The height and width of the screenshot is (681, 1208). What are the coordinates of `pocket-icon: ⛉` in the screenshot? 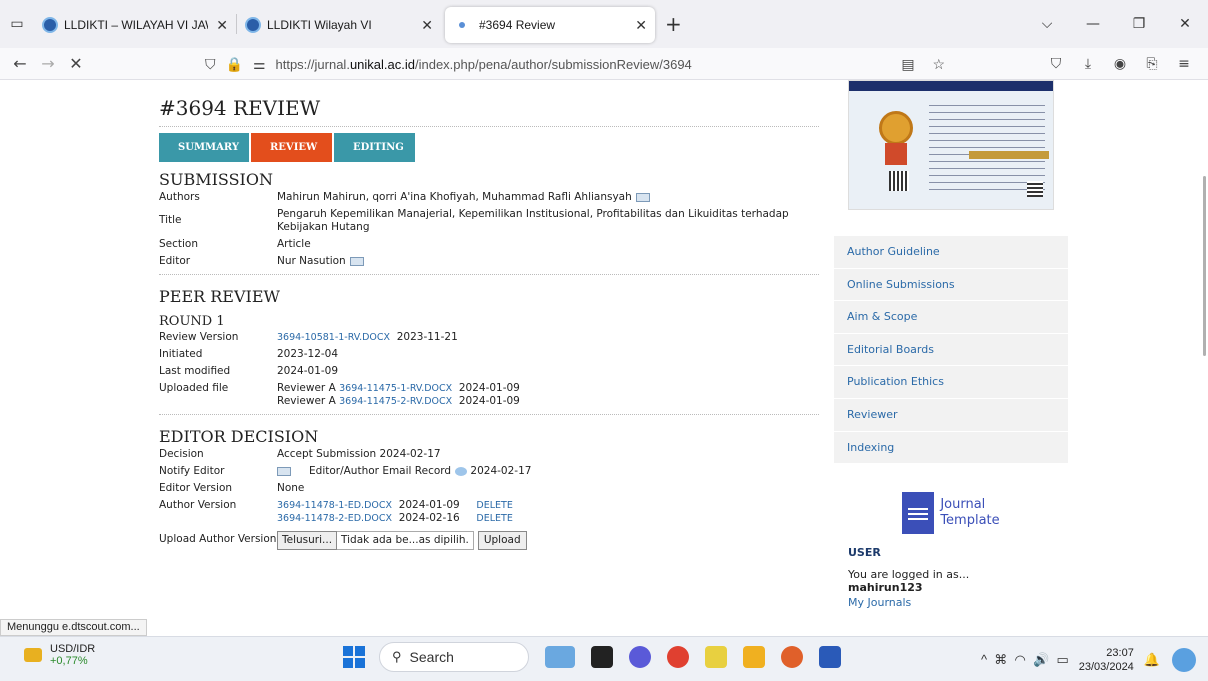 It's located at (1056, 64).